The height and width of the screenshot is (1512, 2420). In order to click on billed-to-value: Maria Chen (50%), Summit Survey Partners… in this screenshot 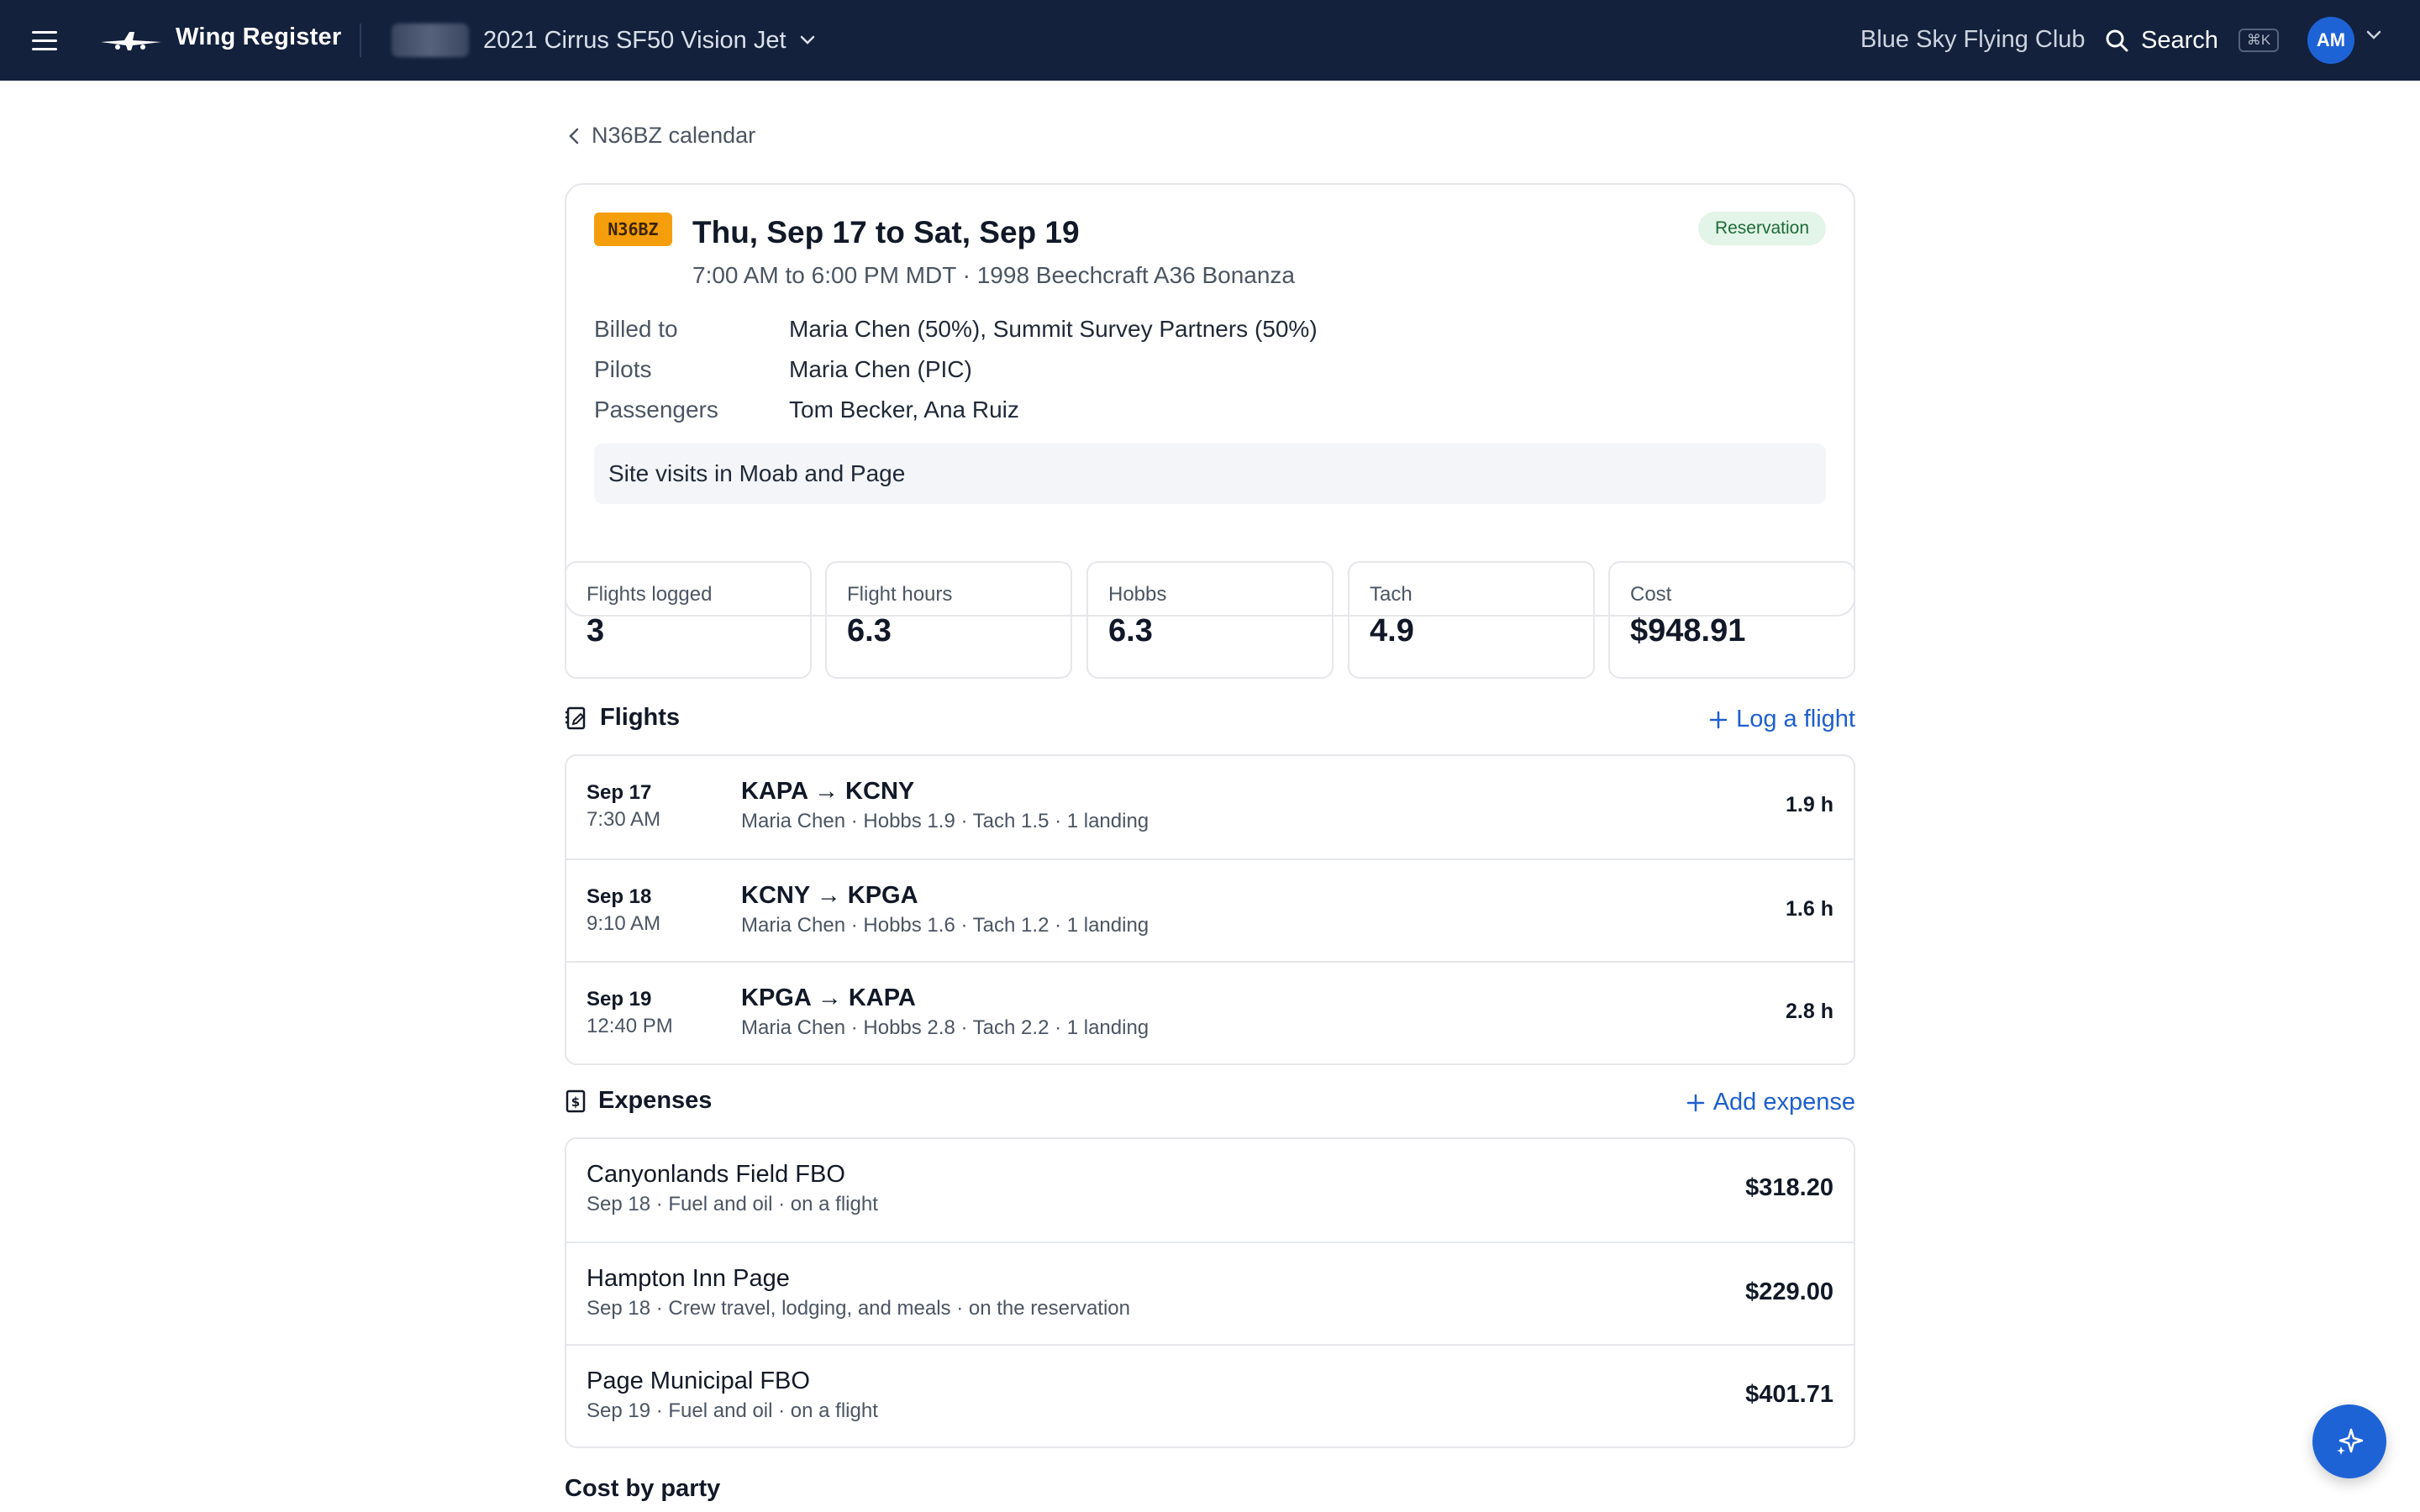, I will do `click(1053, 329)`.